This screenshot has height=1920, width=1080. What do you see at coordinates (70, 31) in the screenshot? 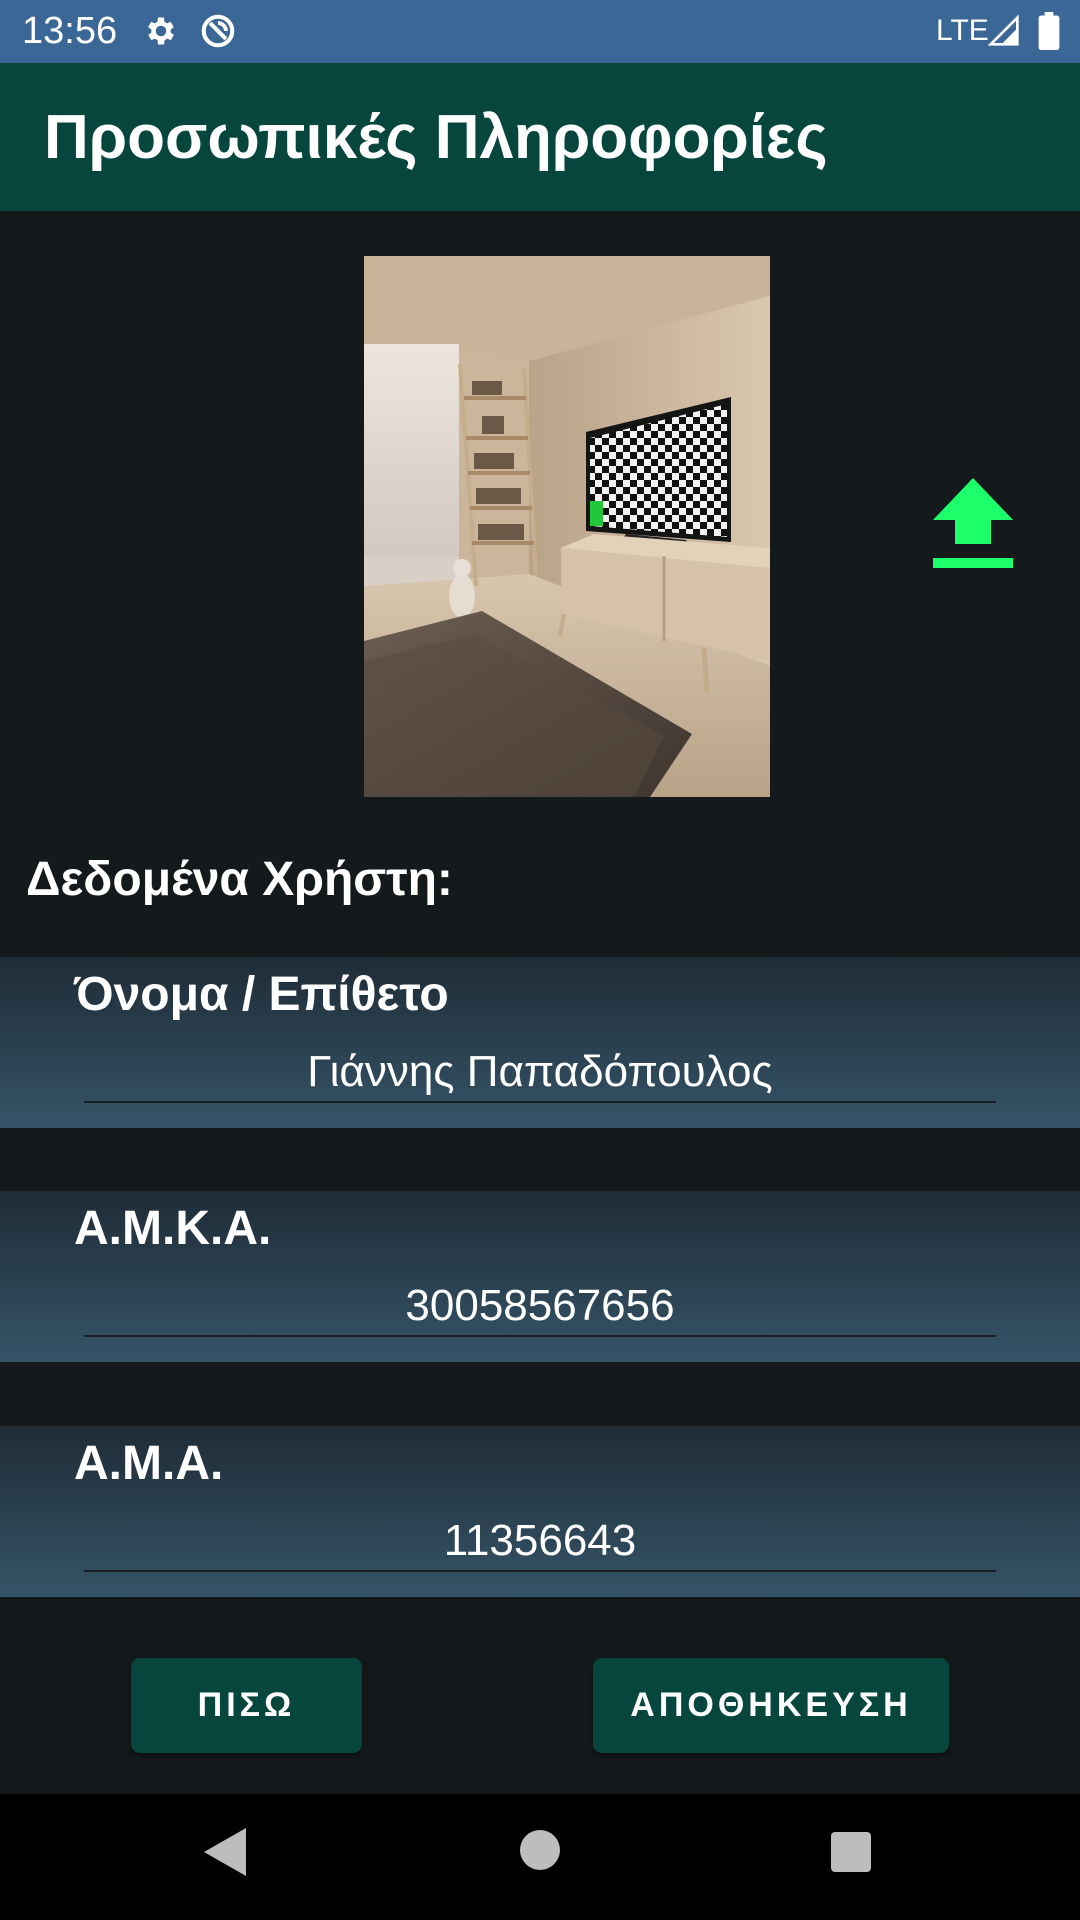
I see `status-time: 13:56` at bounding box center [70, 31].